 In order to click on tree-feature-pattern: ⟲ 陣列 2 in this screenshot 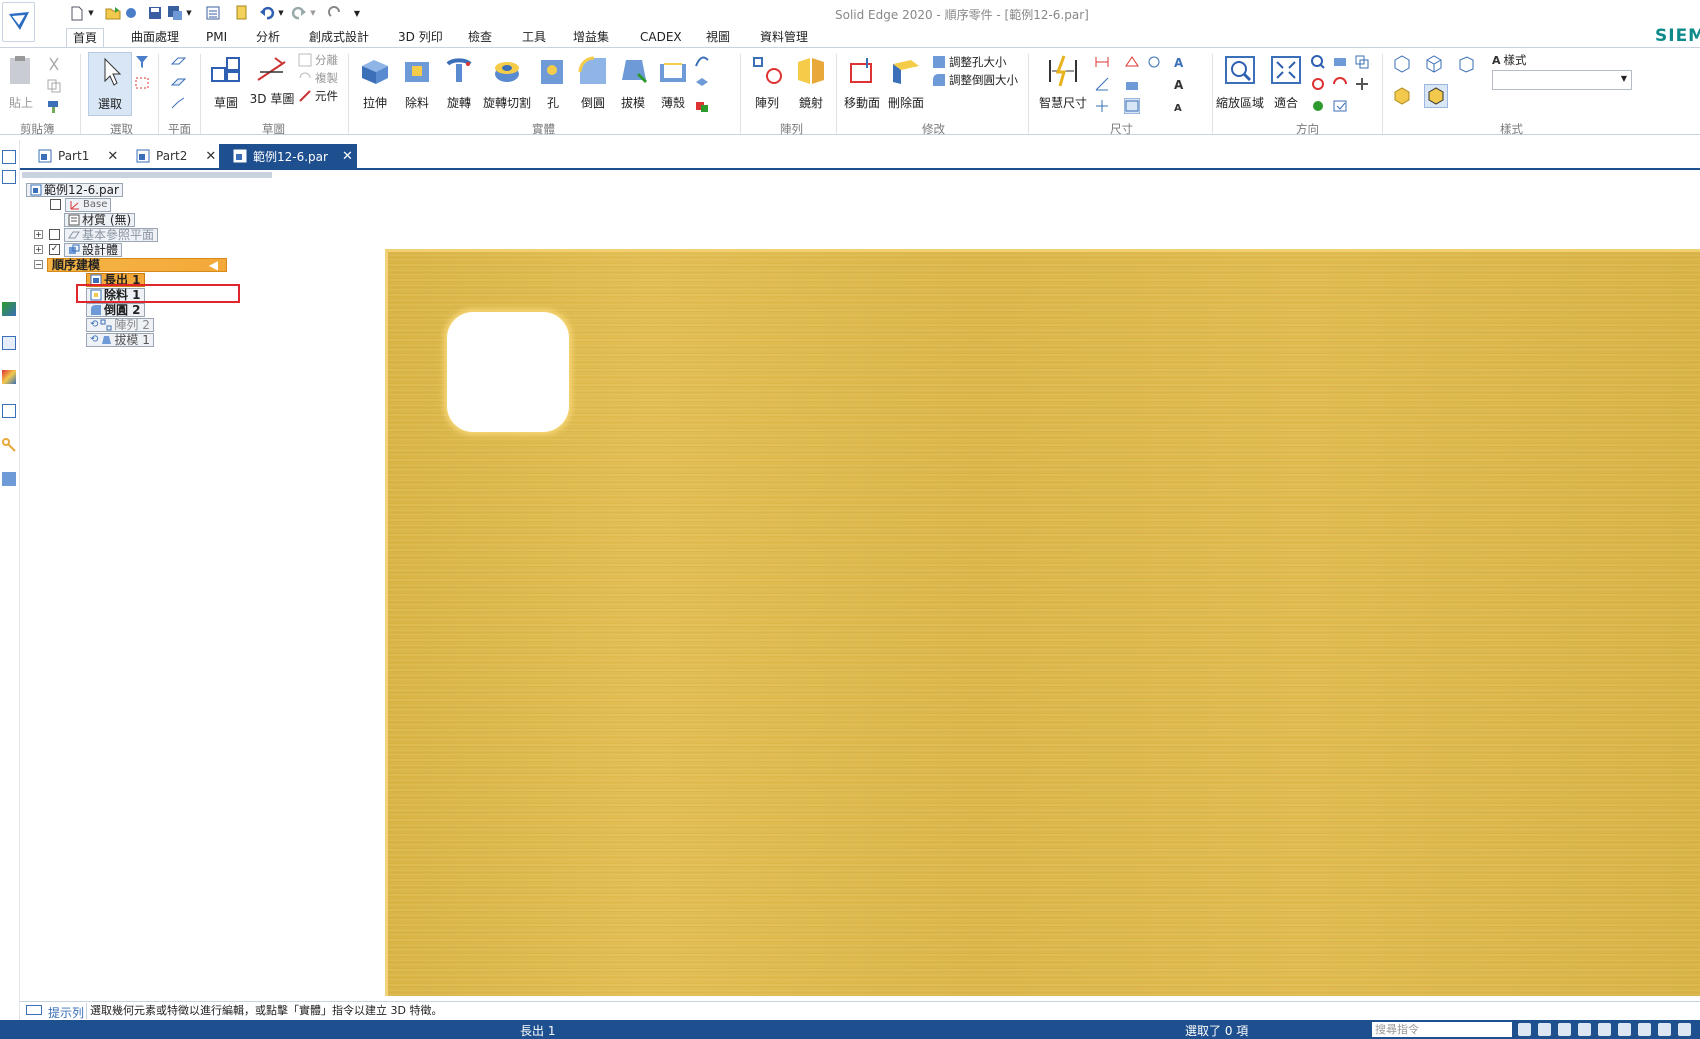, I will do `click(120, 324)`.